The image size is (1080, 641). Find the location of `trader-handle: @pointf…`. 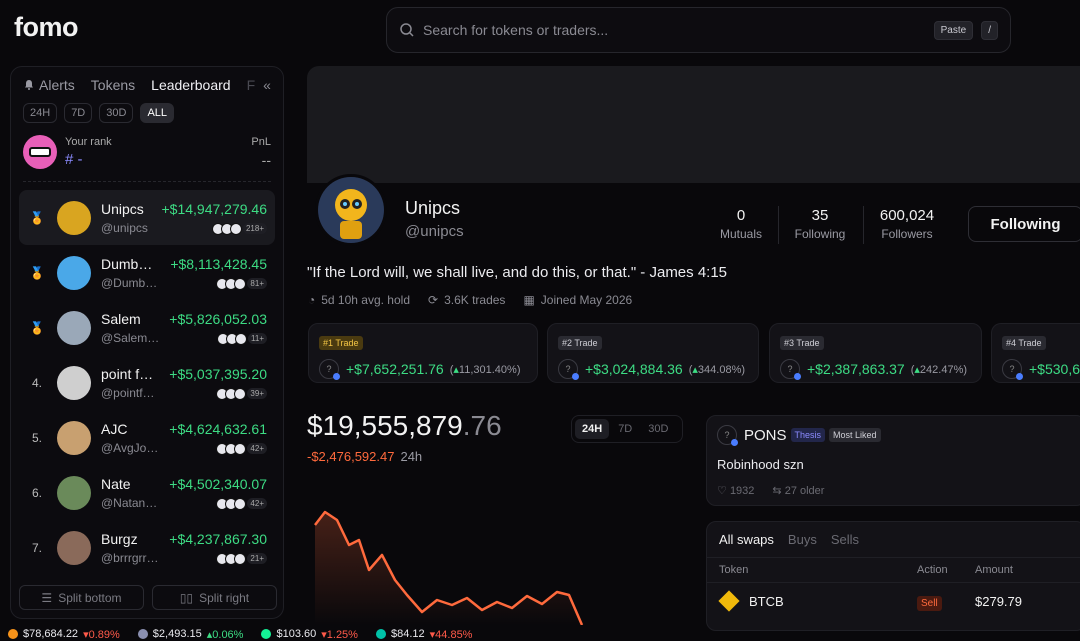

trader-handle: @pointf… is located at coordinates (128, 392).